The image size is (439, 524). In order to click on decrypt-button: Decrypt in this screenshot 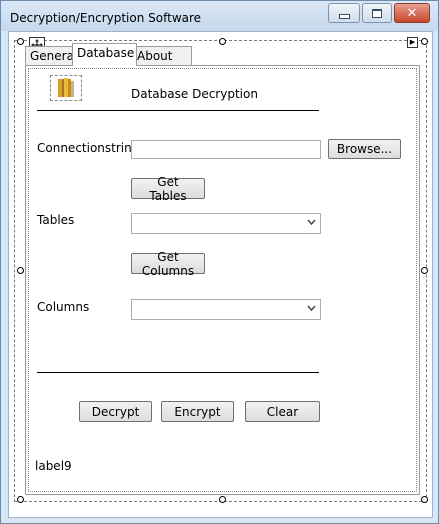, I will do `click(115, 411)`.